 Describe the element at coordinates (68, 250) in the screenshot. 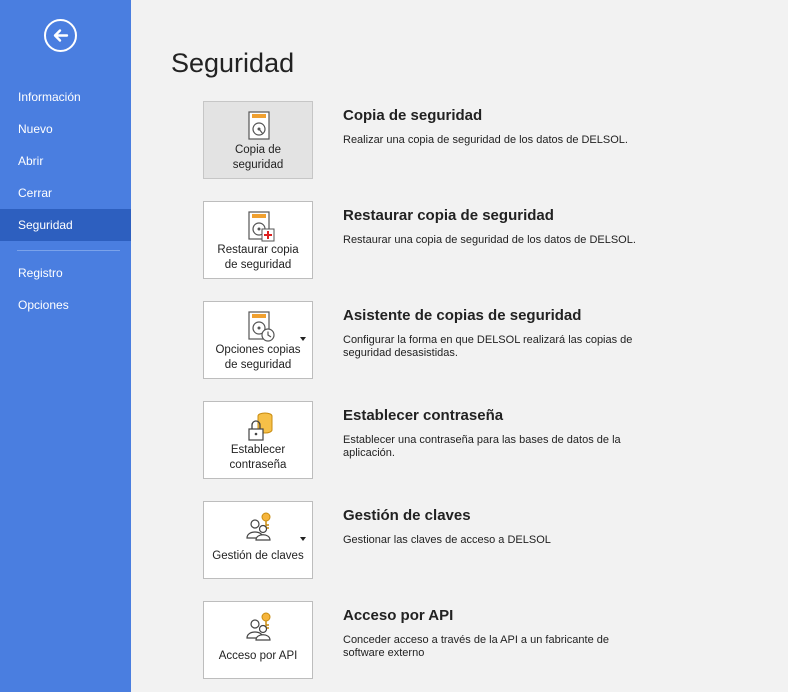

I see `sidebar-divider` at that location.